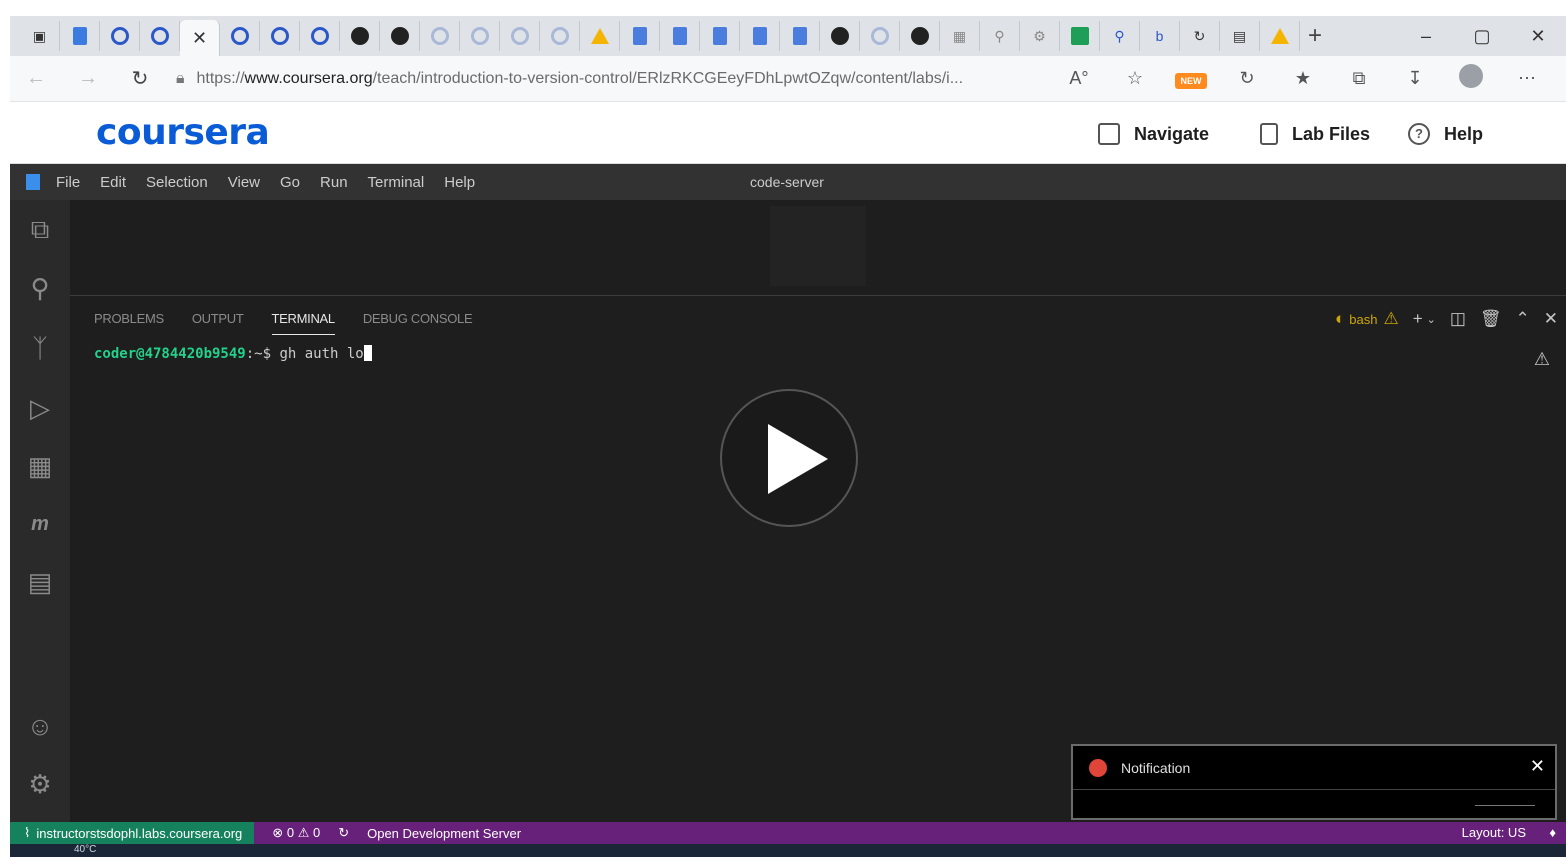 The width and height of the screenshot is (1566, 857). Describe the element at coordinates (177, 182) in the screenshot. I see `menu-selection: Selection` at that location.